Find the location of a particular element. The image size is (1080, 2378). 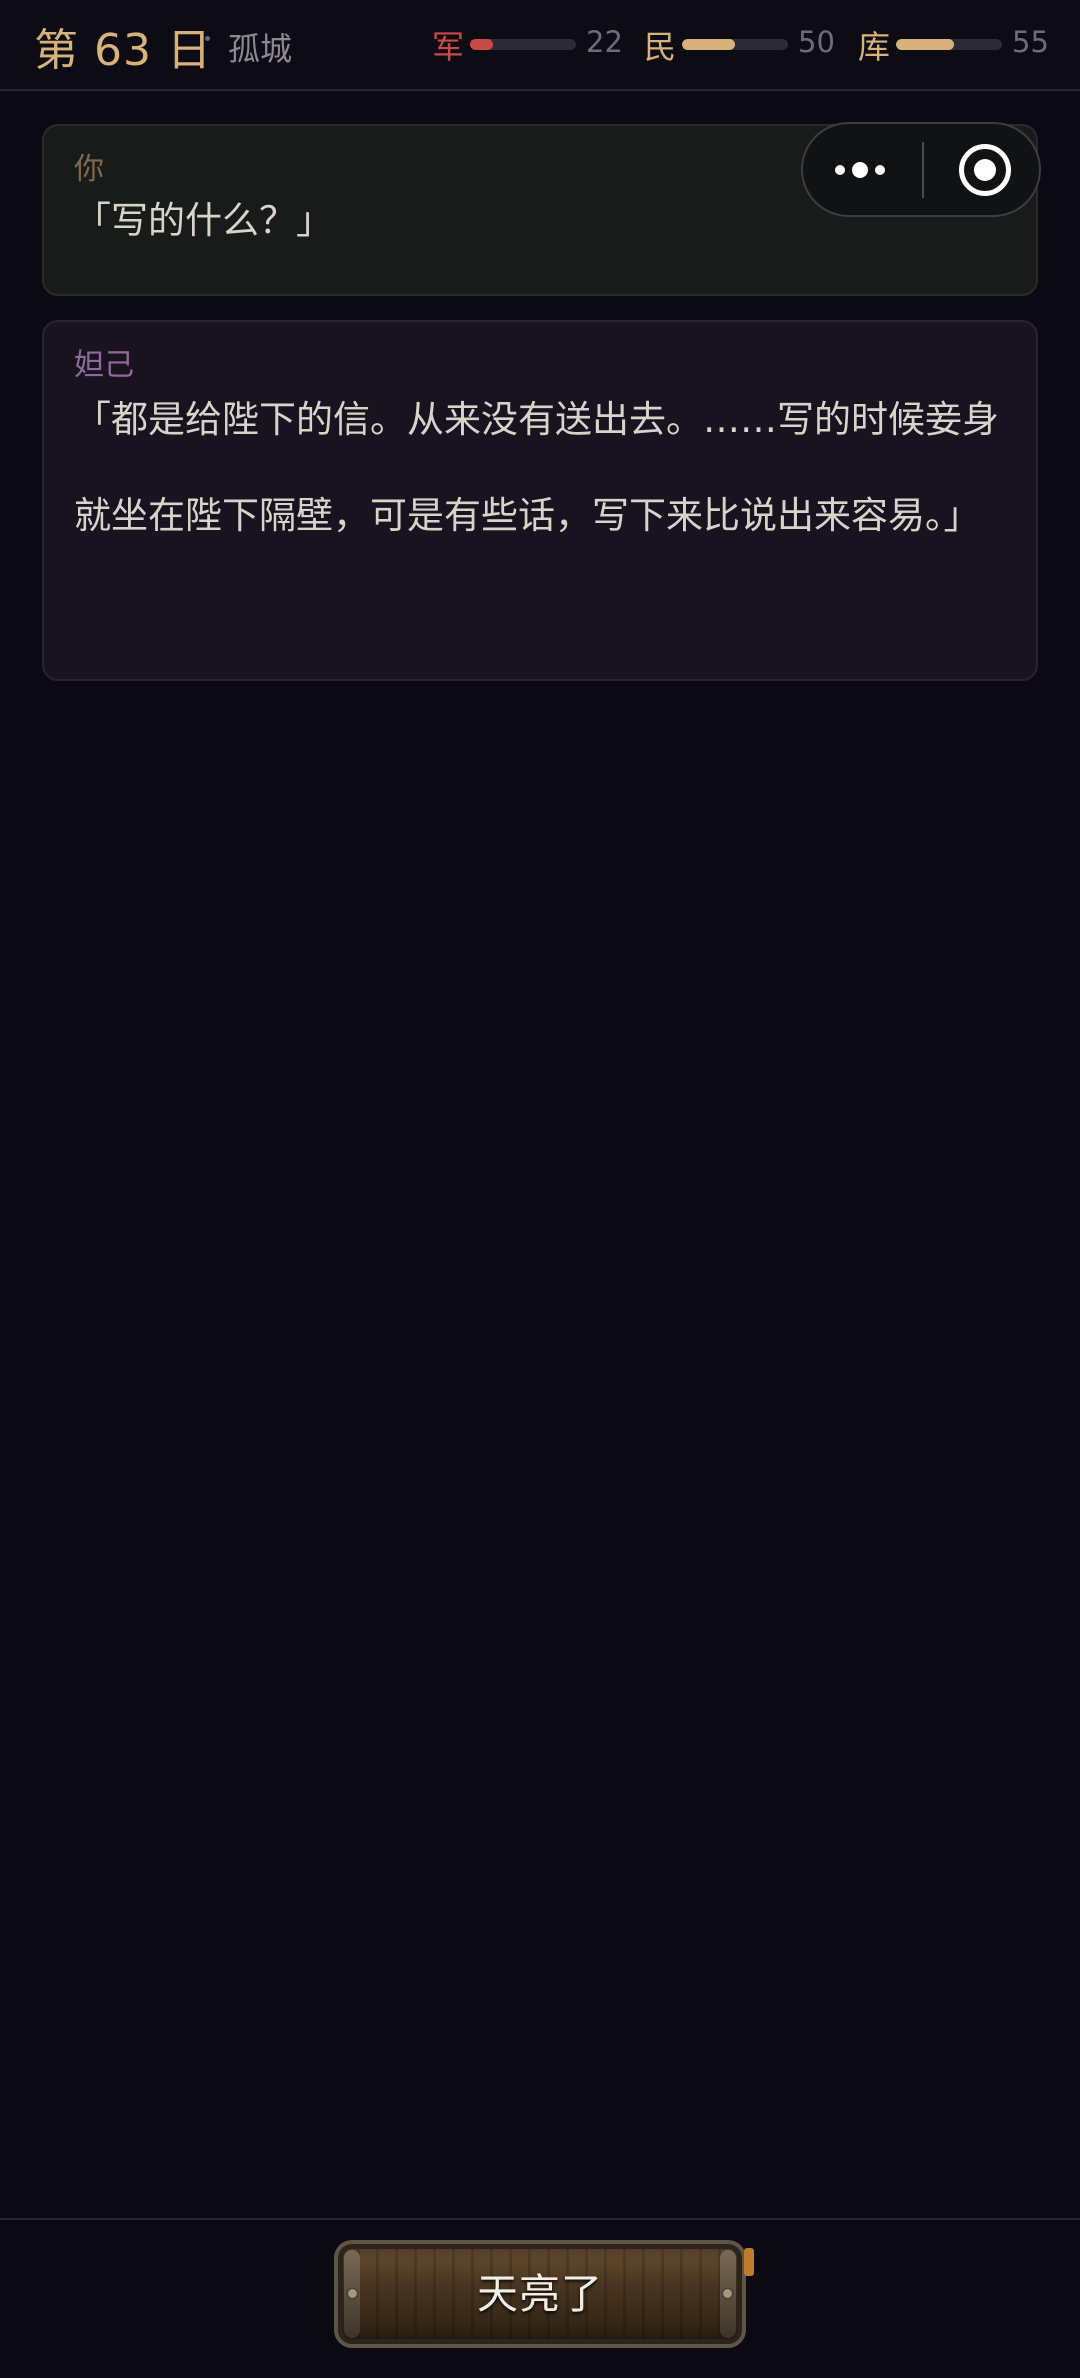

action-bar: 天亮了 is located at coordinates (540, 2298).